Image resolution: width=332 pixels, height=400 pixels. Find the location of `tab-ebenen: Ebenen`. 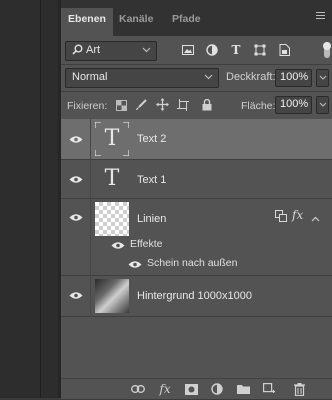

tab-ebenen: Ebenen is located at coordinates (87, 22).